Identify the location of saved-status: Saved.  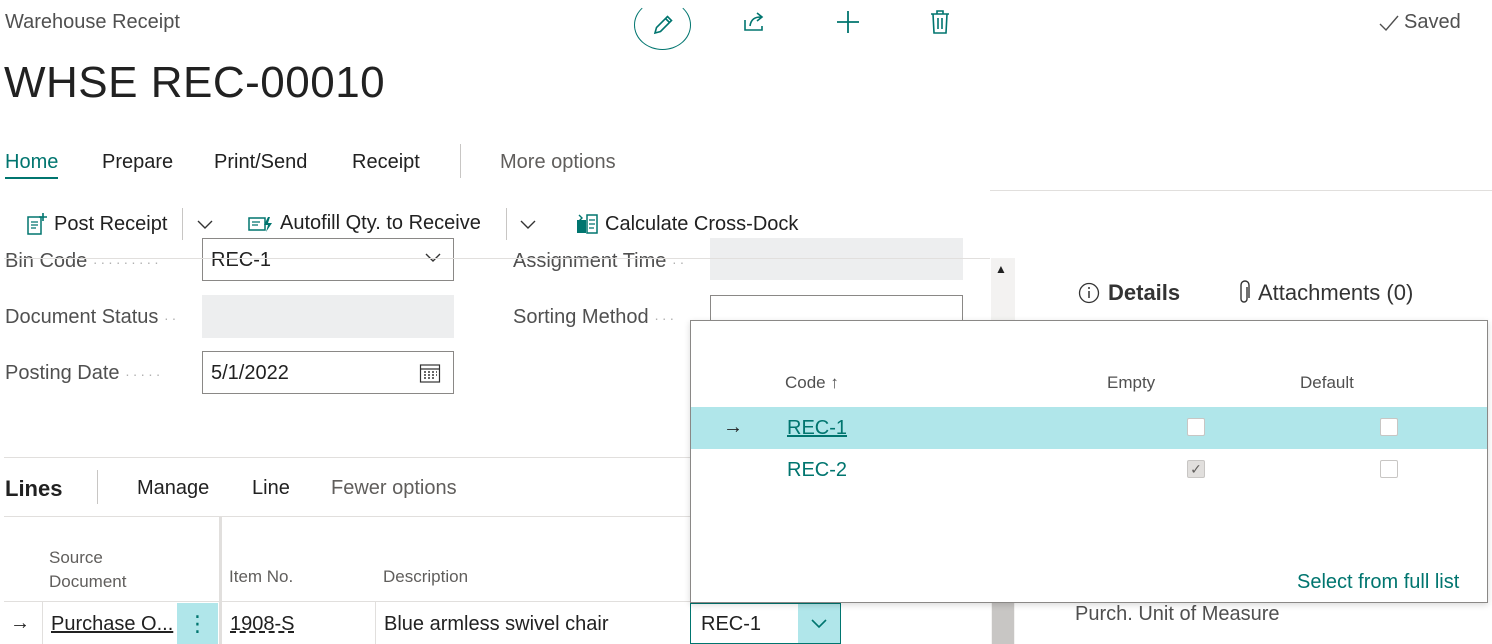
(1419, 22).